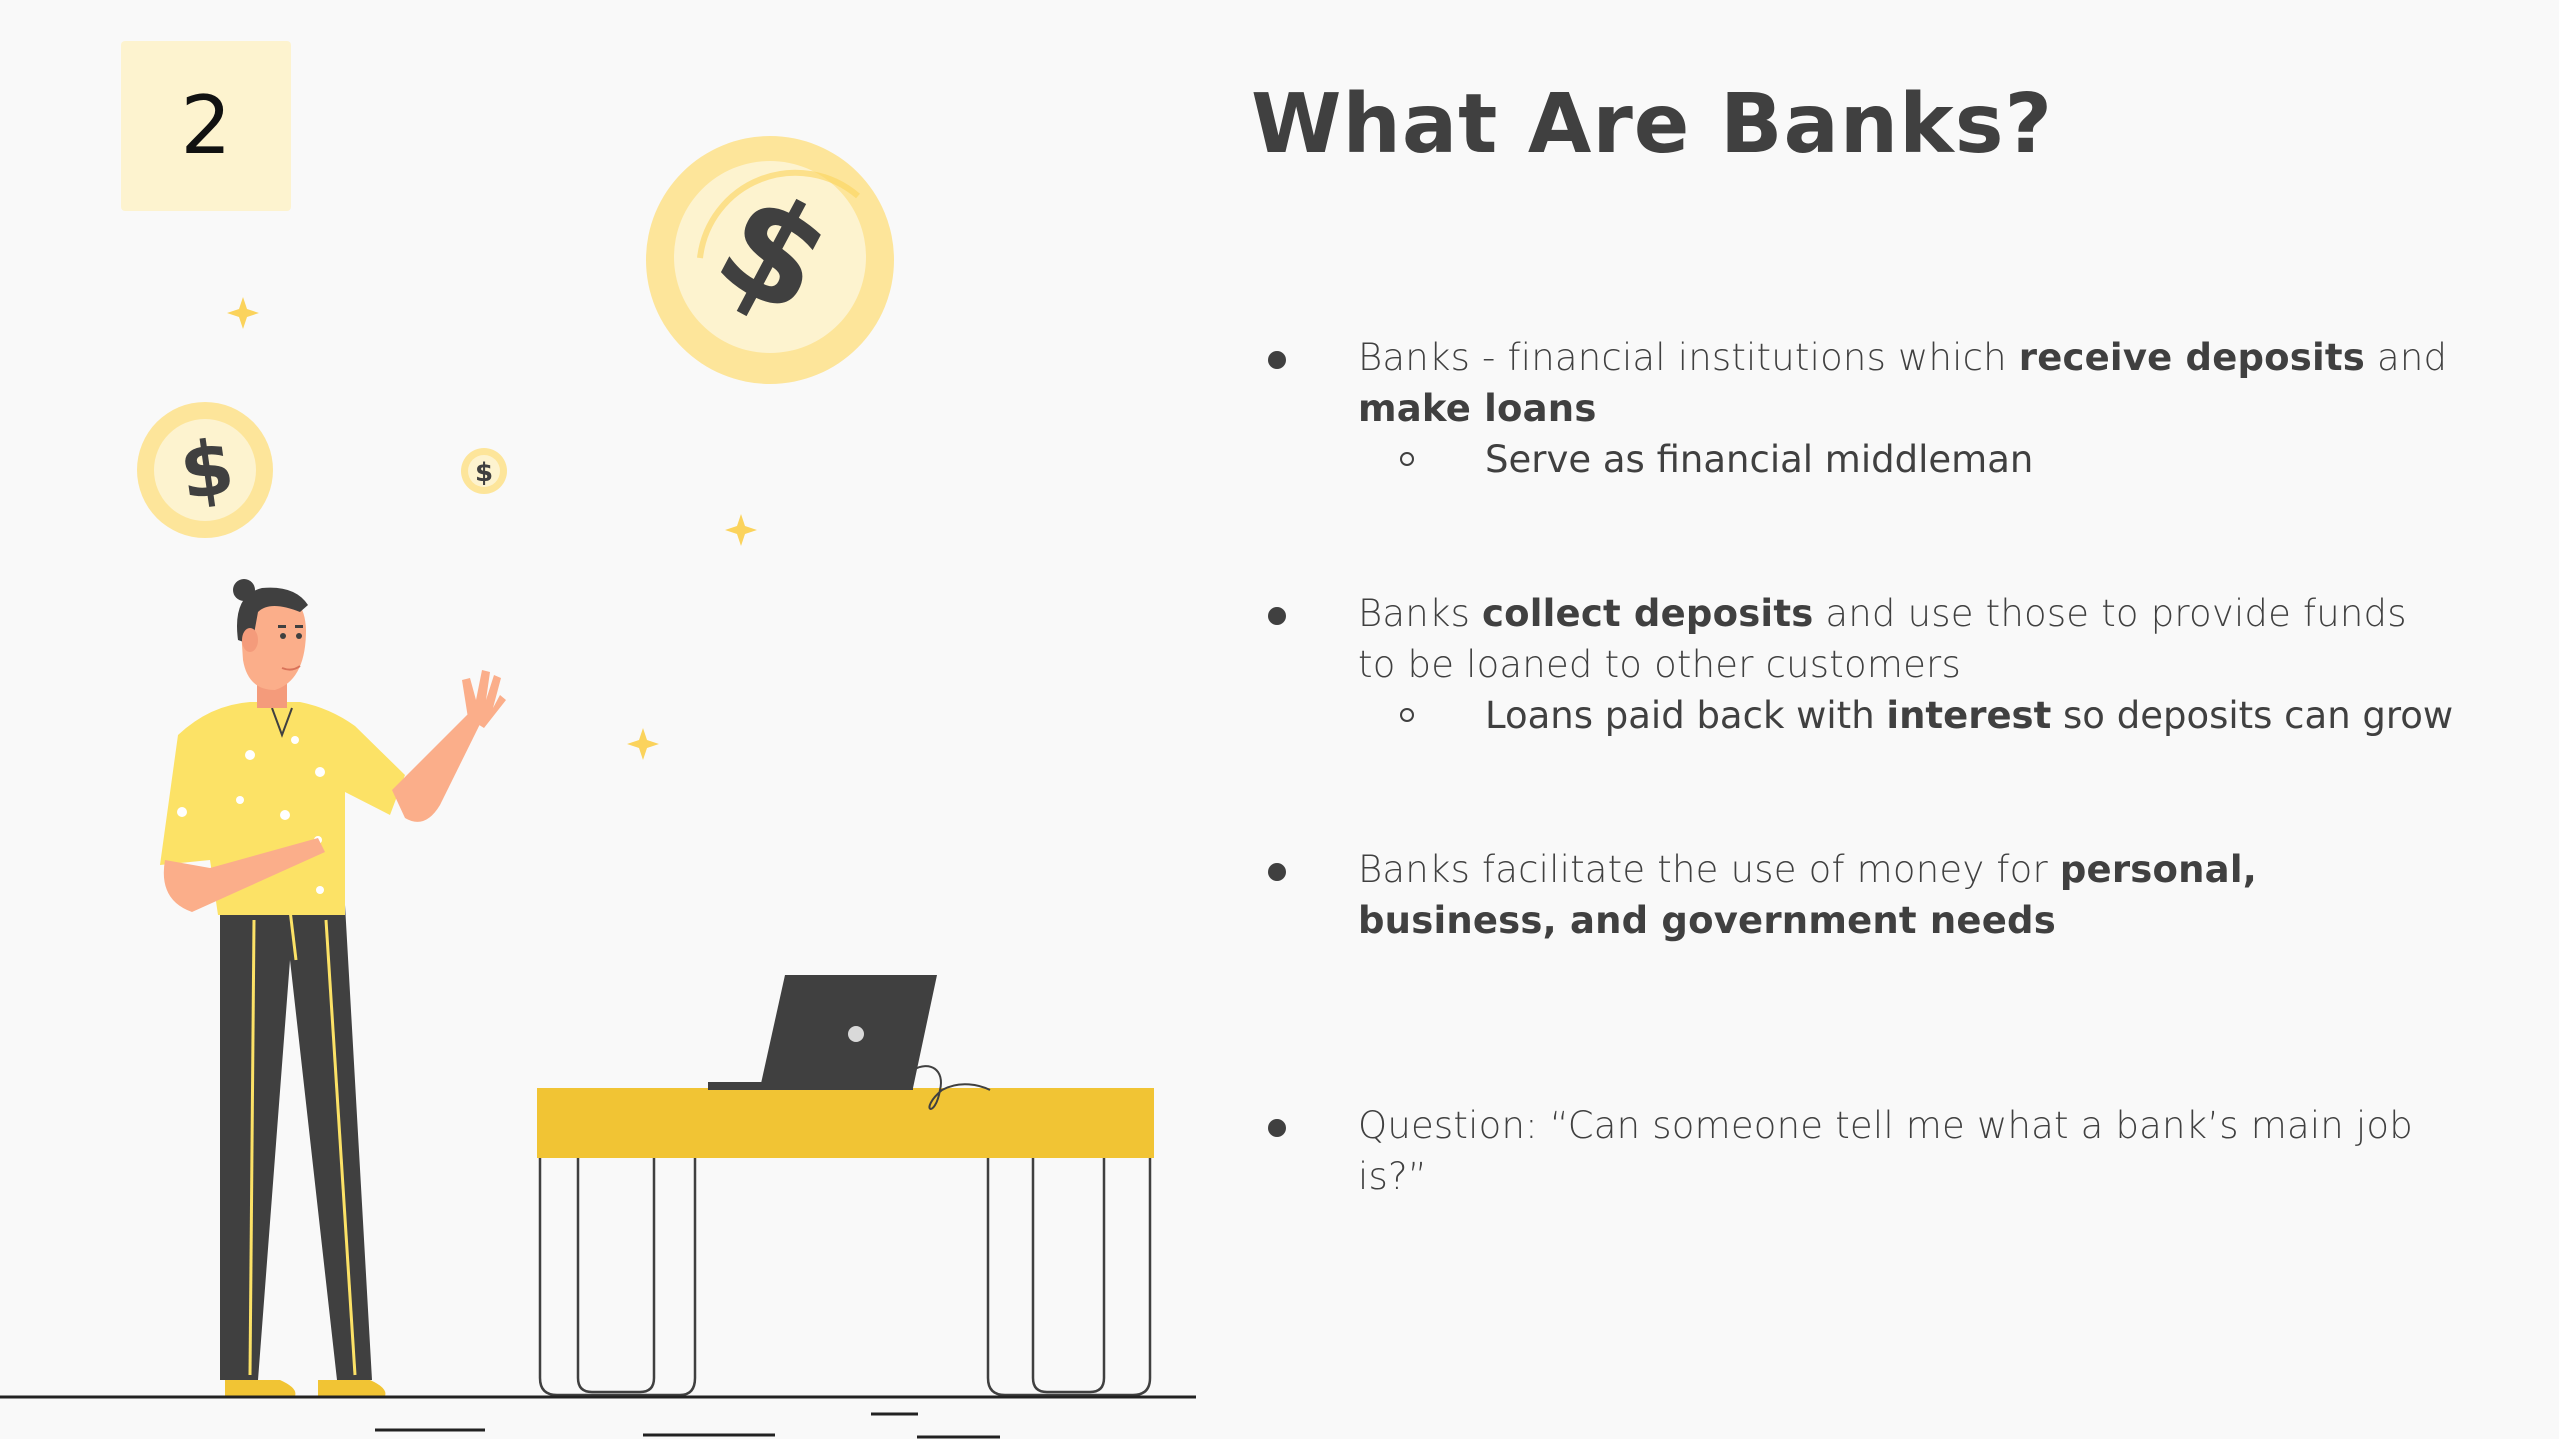 This screenshot has height=1439, width=2559. Describe the element at coordinates (333, 987) in the screenshot. I see `person-figure` at that location.